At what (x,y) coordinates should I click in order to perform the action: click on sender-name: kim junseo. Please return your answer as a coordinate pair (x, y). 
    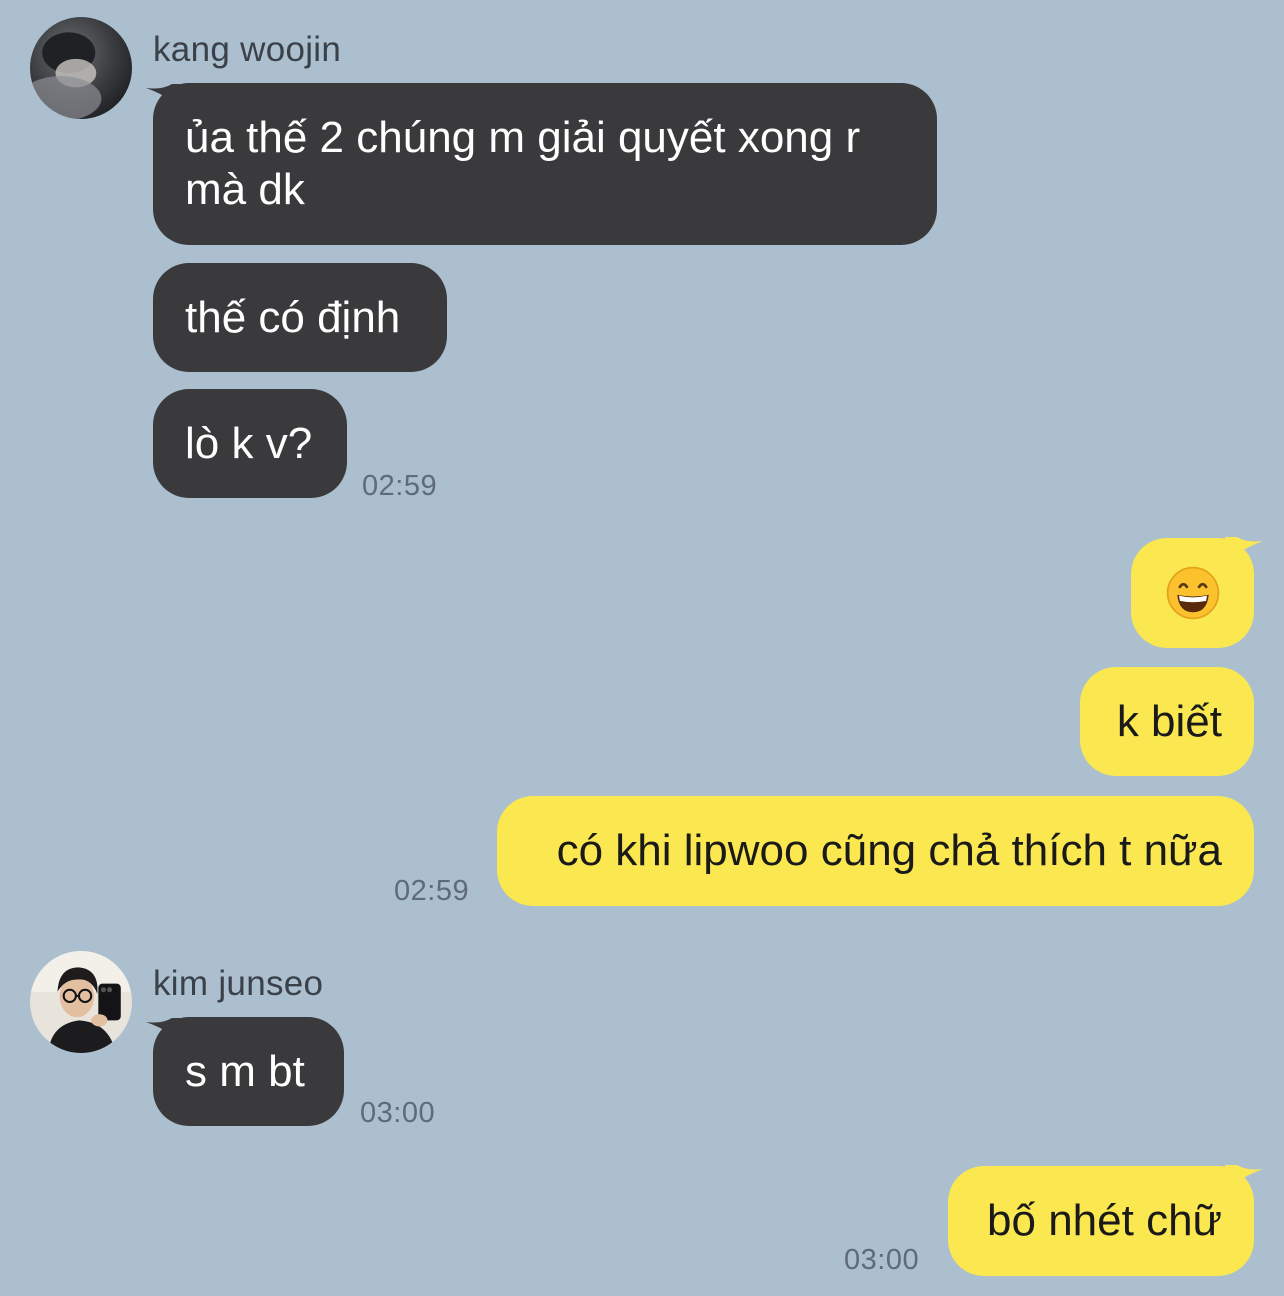
    Looking at the image, I should click on (238, 983).